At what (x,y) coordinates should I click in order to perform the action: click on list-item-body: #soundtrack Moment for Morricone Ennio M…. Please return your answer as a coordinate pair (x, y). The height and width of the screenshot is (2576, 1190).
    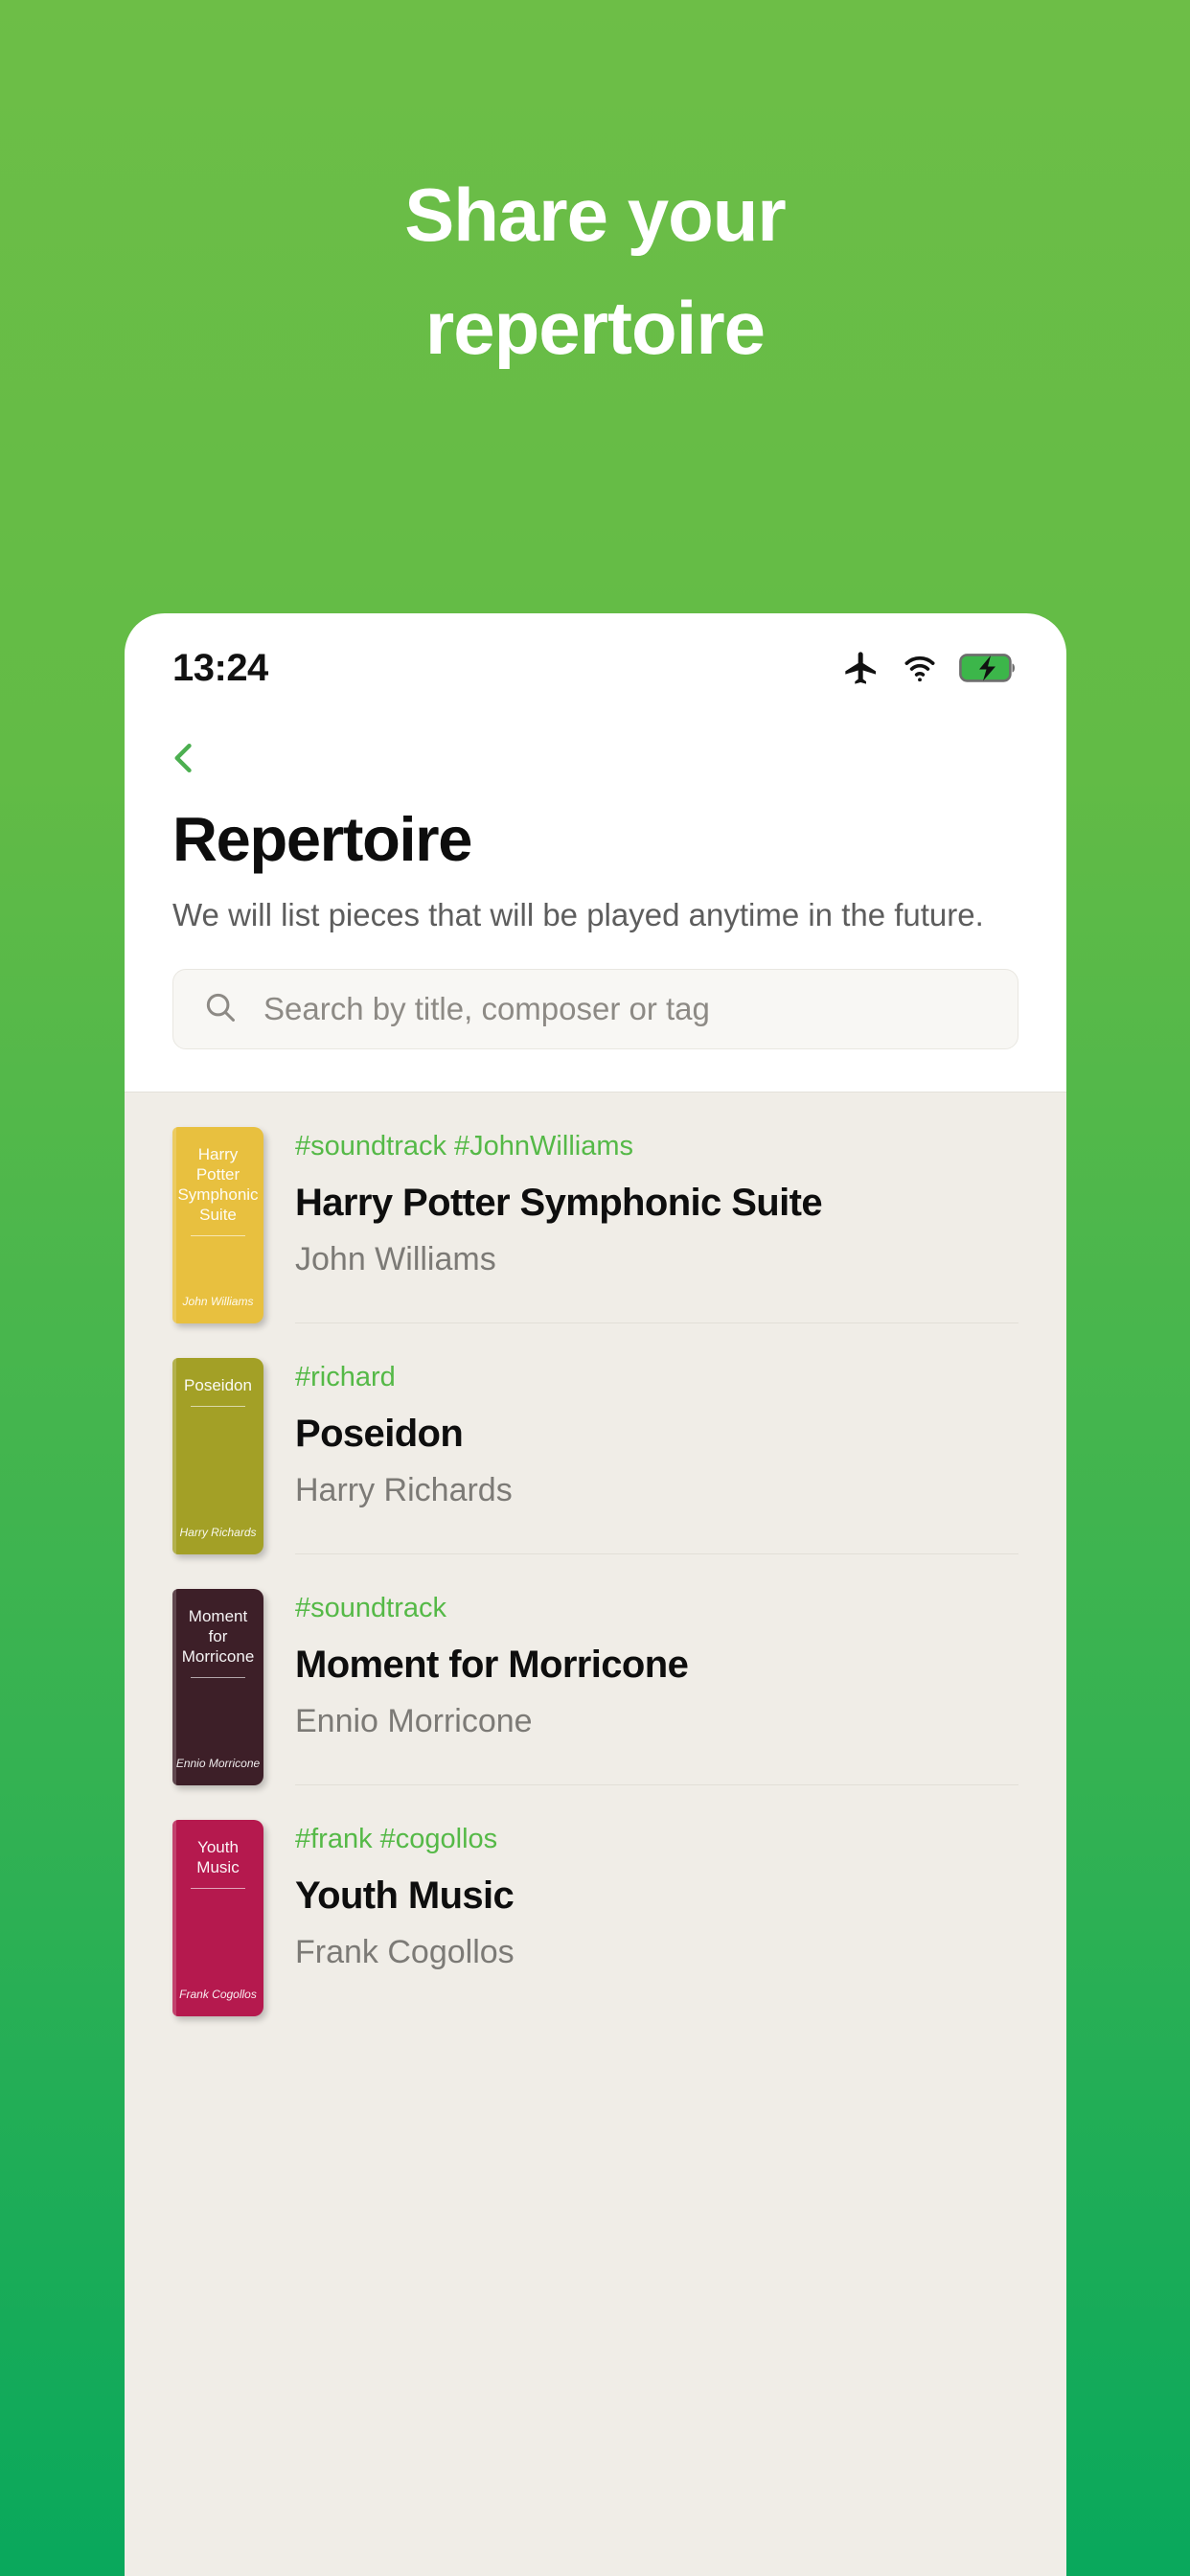
    Looking at the image, I should click on (656, 1687).